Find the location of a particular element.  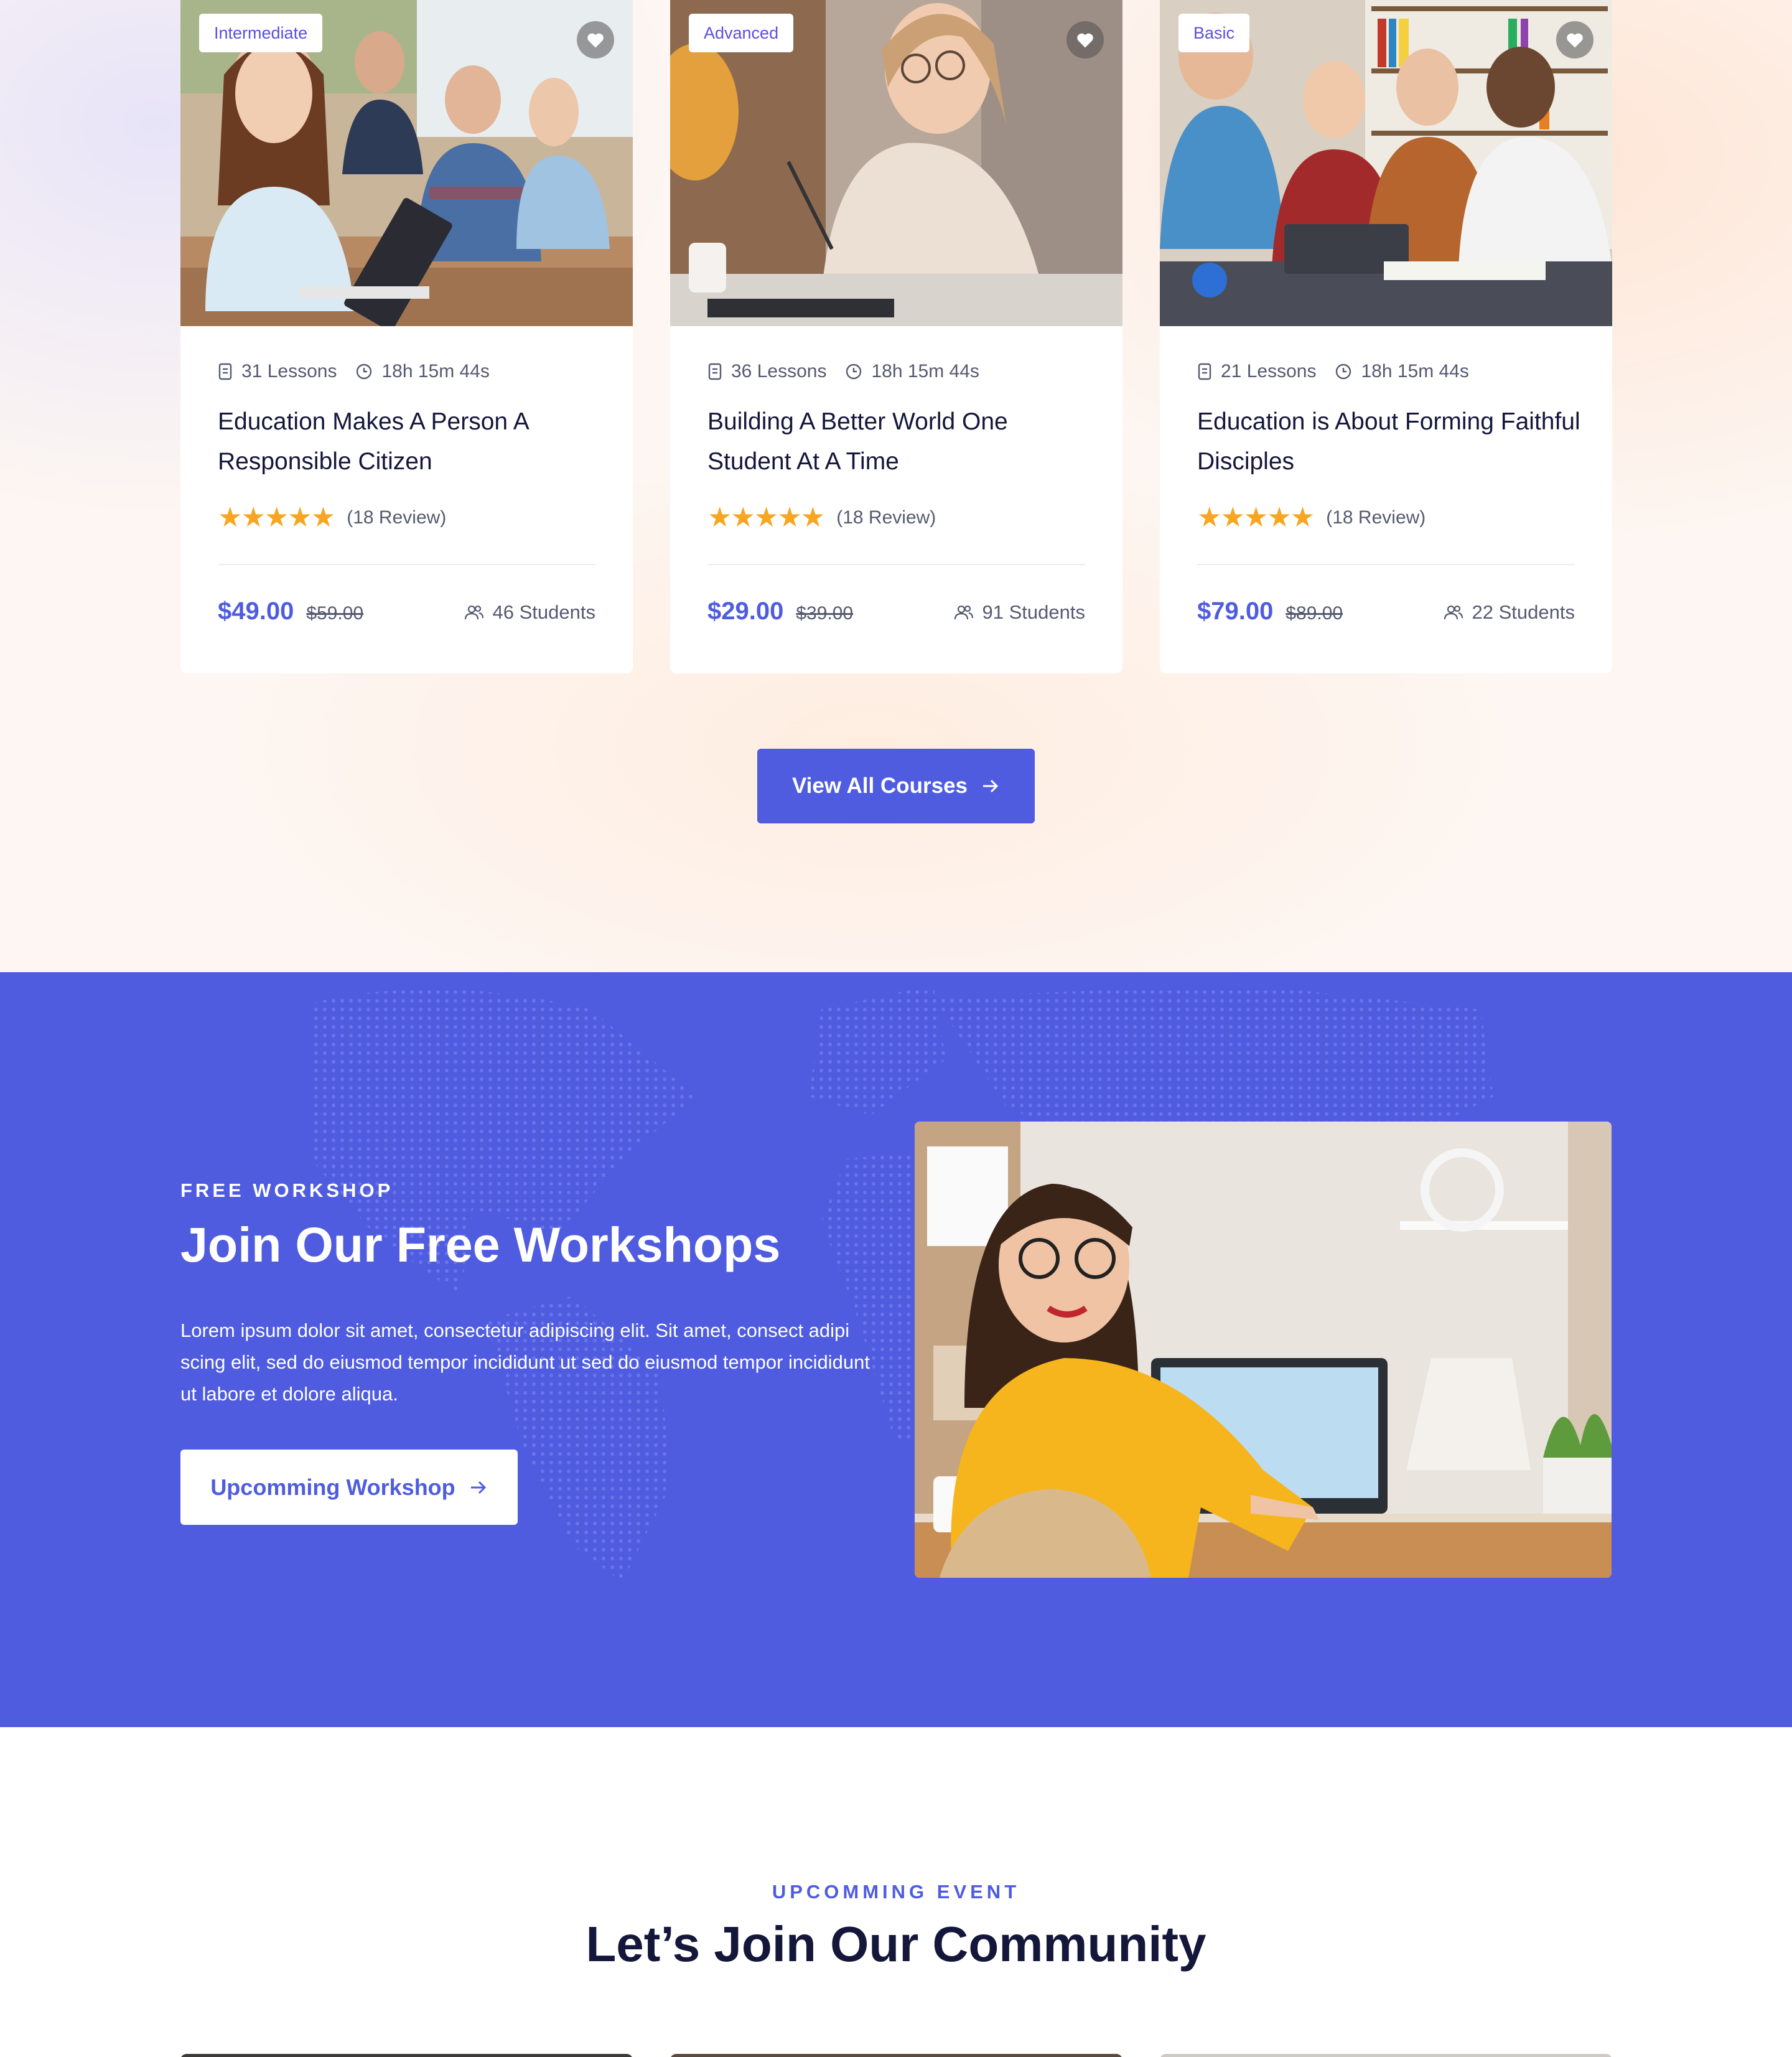

current-price: $79.00 is located at coordinates (1235, 611).